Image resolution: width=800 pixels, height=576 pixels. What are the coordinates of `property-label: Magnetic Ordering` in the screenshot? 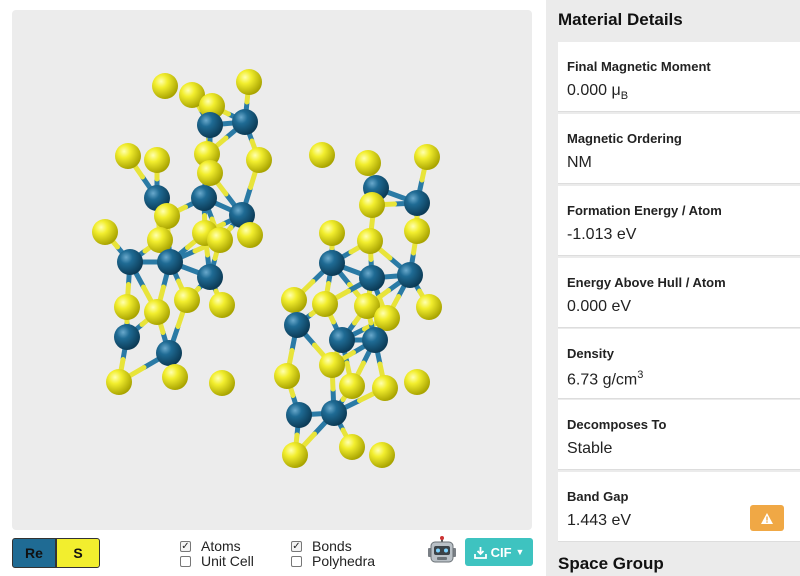 It's located at (624, 138).